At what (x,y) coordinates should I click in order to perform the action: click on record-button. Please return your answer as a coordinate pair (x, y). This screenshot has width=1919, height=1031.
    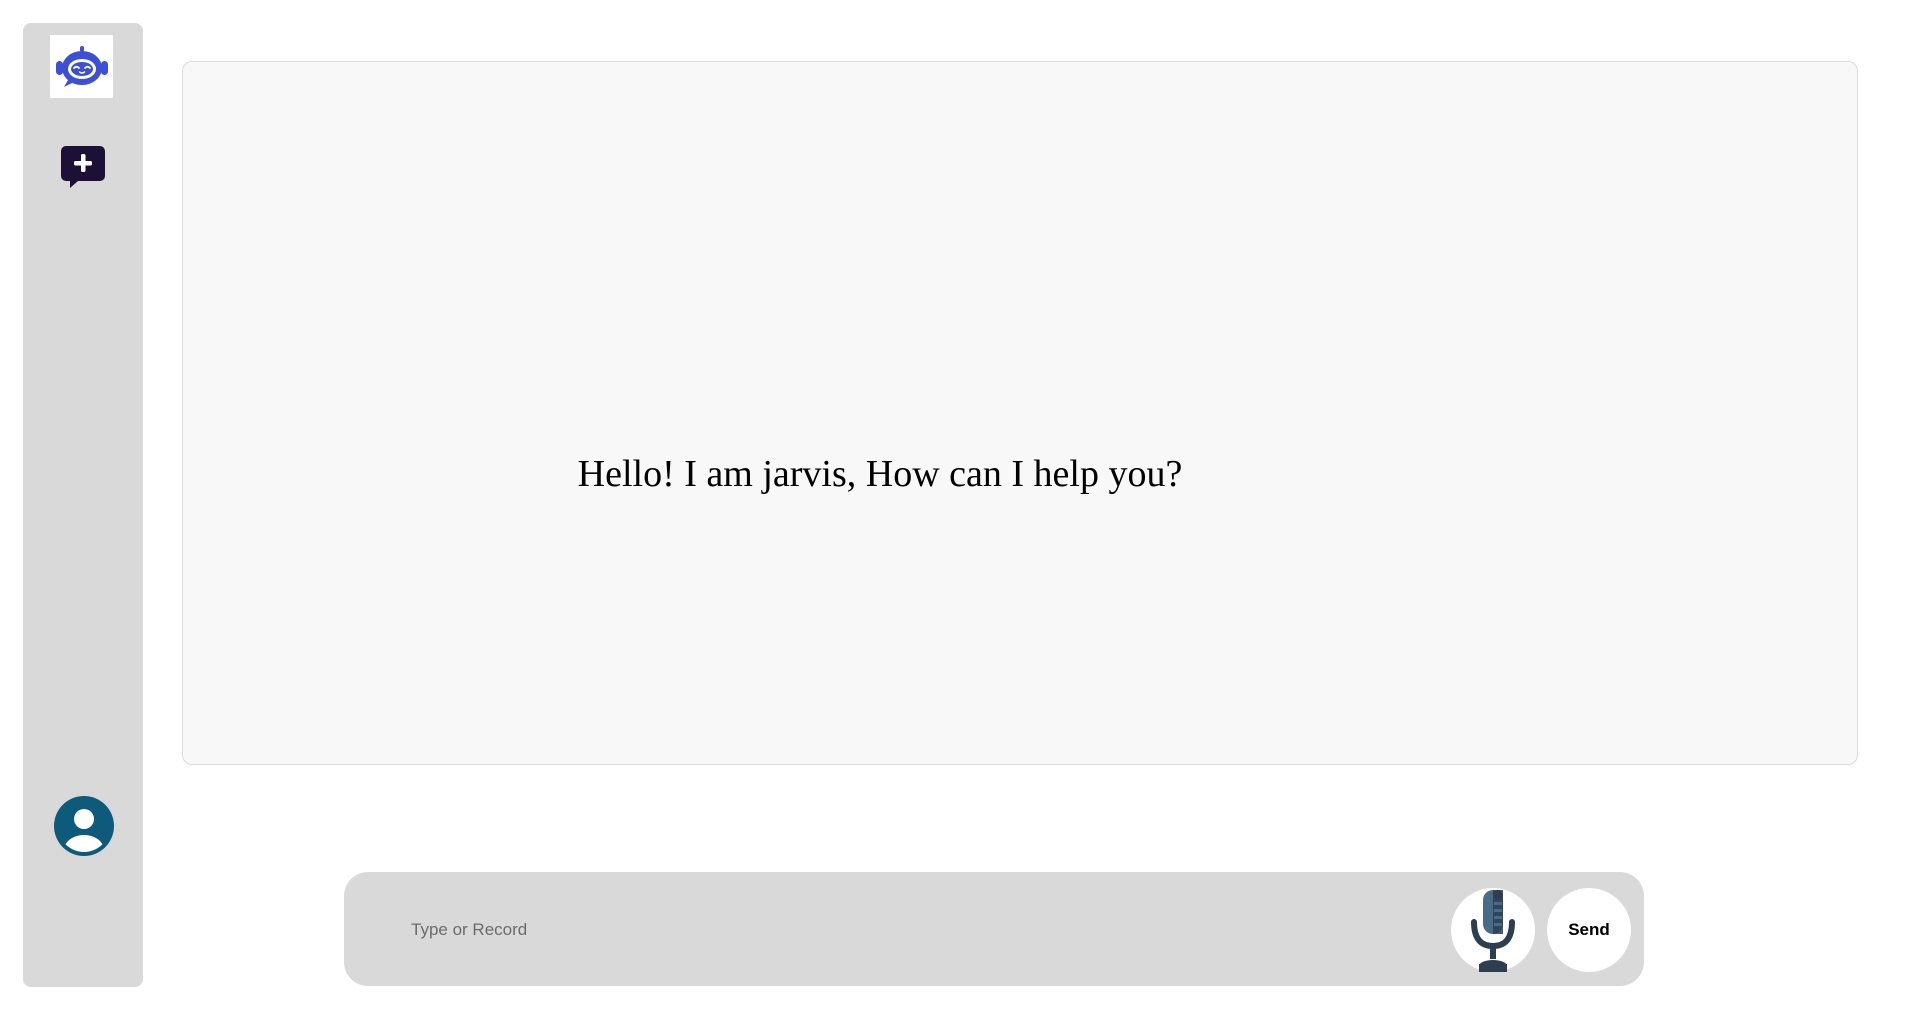
    Looking at the image, I should click on (1493, 930).